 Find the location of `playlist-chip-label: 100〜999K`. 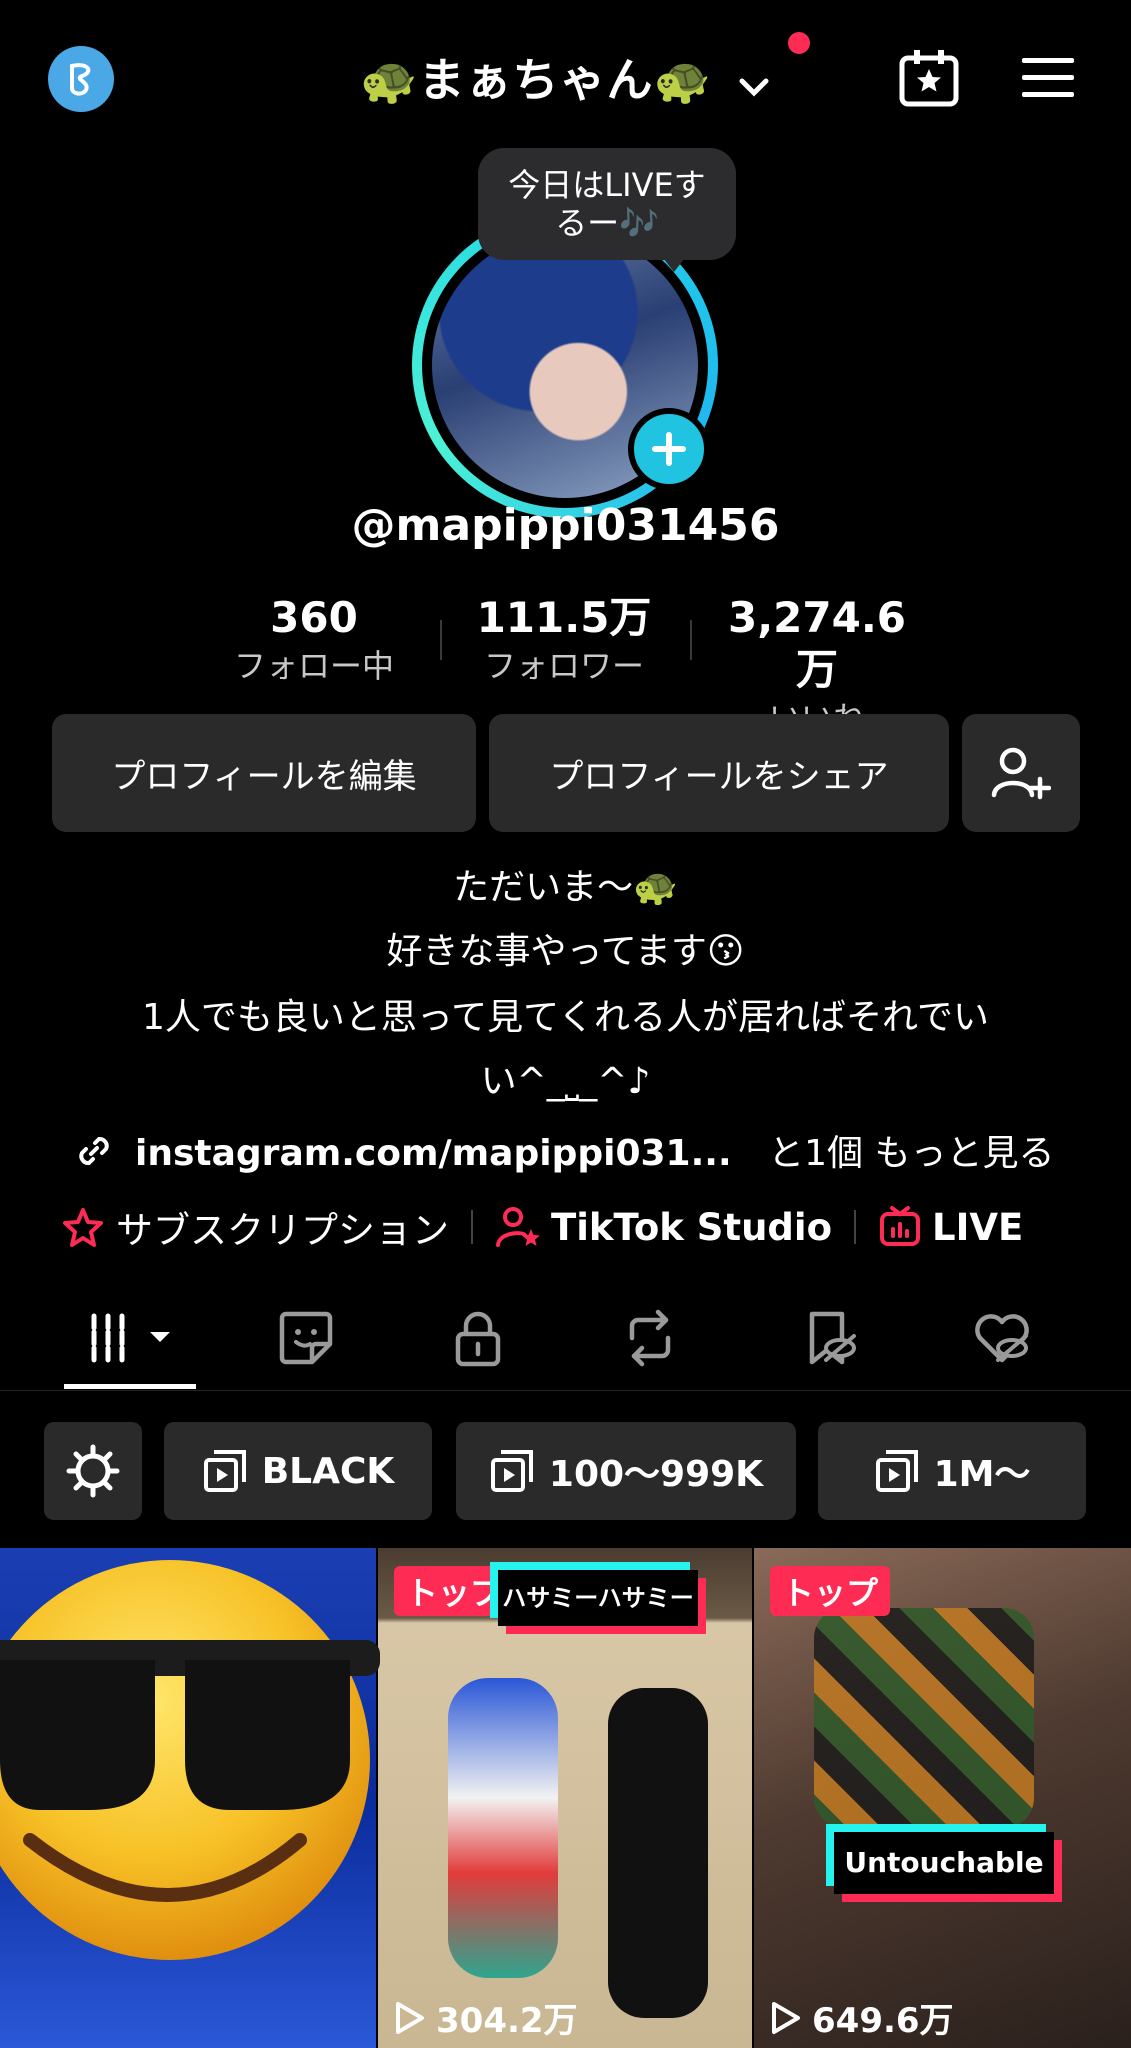

playlist-chip-label: 100〜999K is located at coordinates (656, 1474).